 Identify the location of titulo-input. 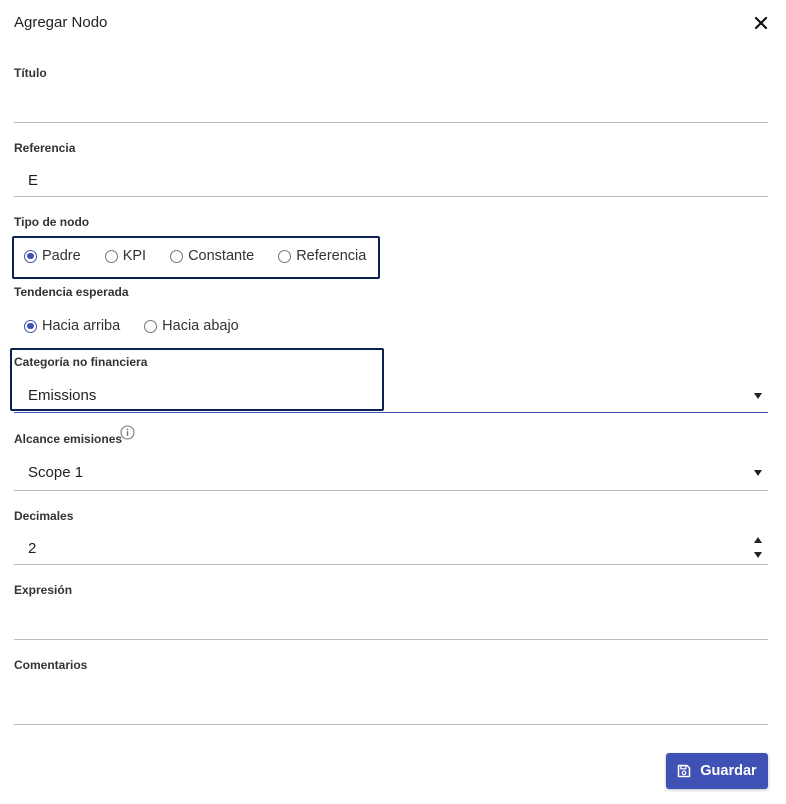
(391, 104).